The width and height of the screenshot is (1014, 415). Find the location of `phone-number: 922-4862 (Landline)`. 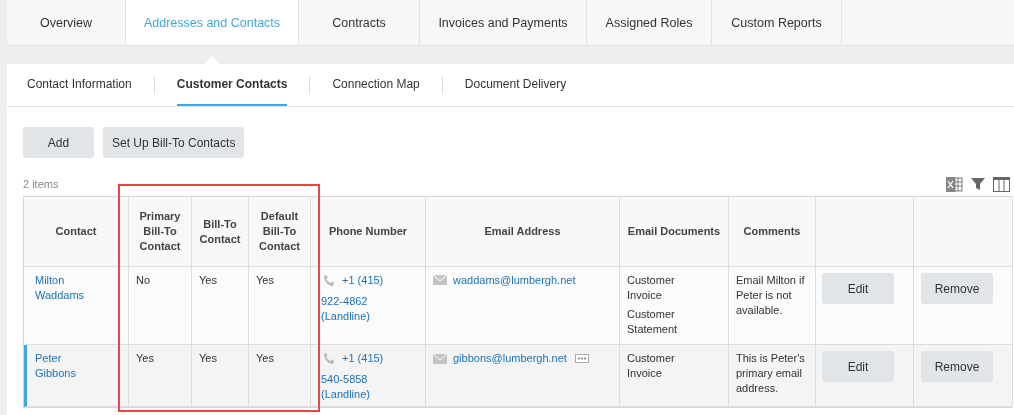

phone-number: 922-4862 (Landline) is located at coordinates (355, 308).